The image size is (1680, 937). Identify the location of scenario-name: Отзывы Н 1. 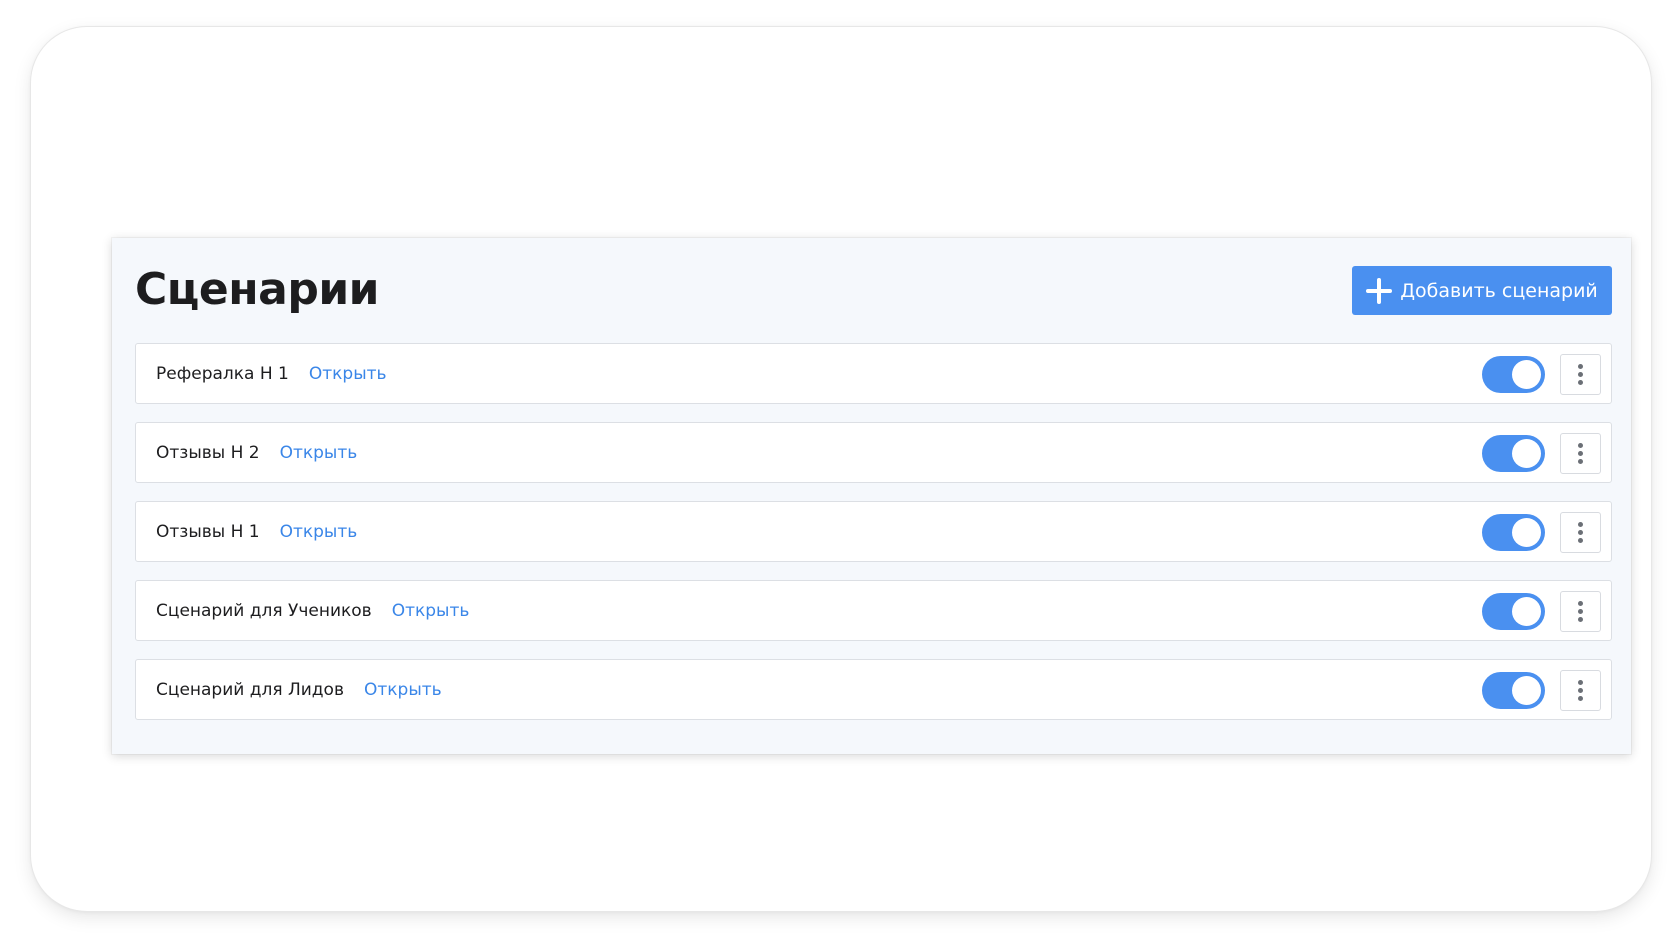
(208, 531).